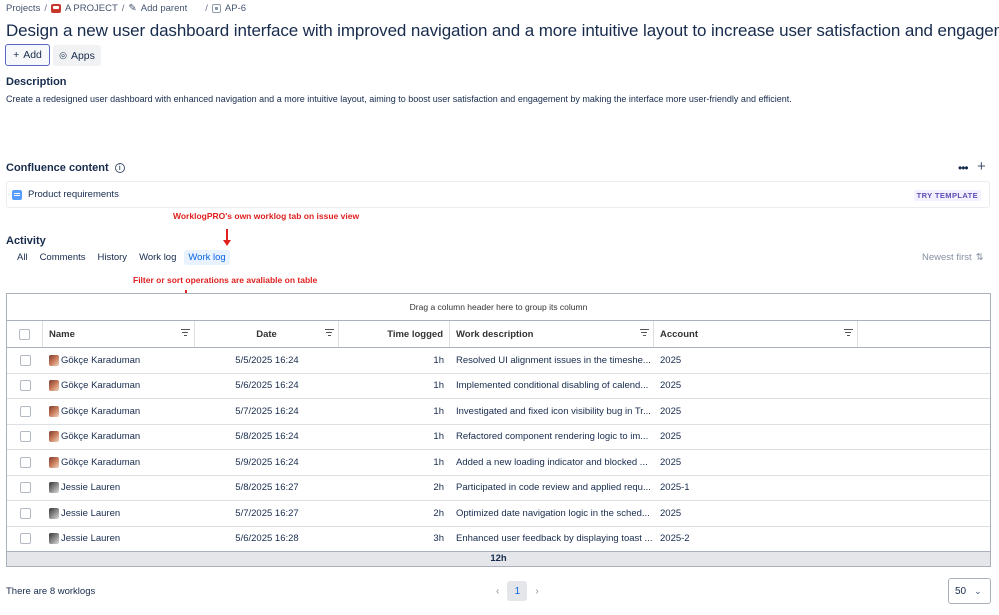 This screenshot has height=615, width=999. What do you see at coordinates (63, 257) in the screenshot?
I see `tab-comments: Comments` at bounding box center [63, 257].